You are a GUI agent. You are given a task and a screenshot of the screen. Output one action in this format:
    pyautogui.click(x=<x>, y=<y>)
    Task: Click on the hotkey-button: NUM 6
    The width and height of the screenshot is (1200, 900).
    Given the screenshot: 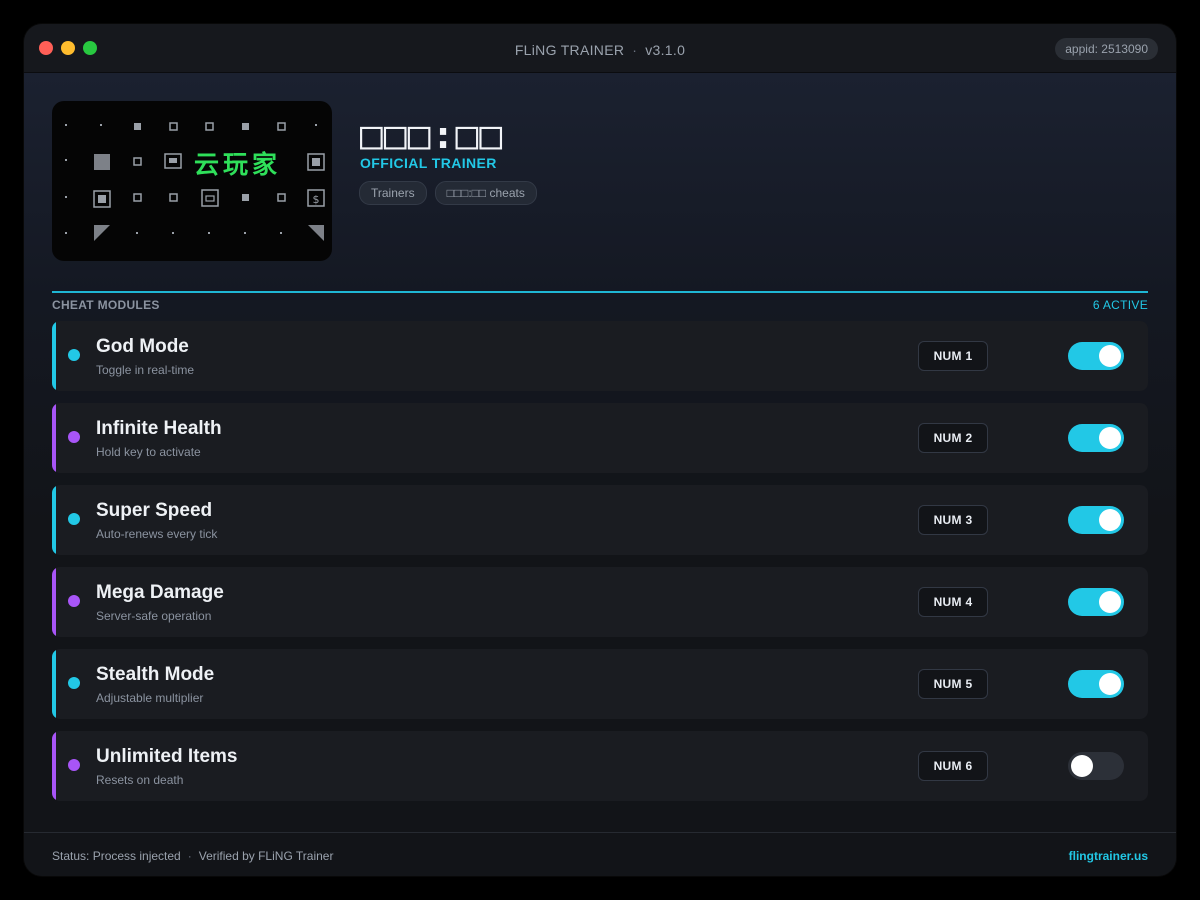 What is the action you would take?
    pyautogui.click(x=953, y=766)
    